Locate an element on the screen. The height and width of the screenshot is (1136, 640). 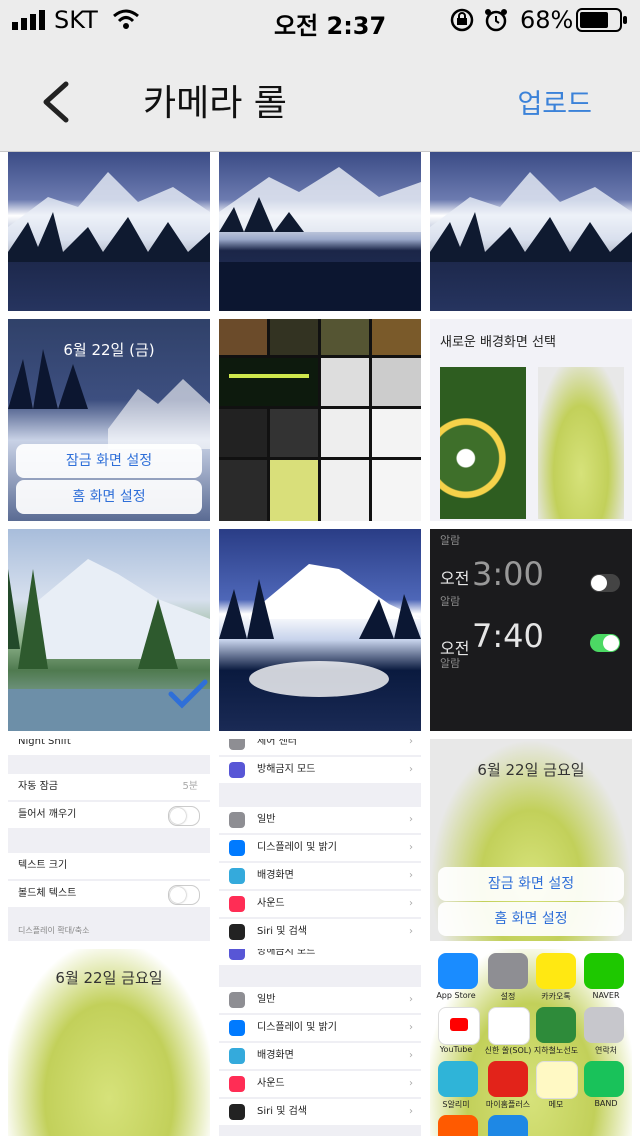
app-label: 신한 쏠(SOL) is located at coordinates (508, 1050).